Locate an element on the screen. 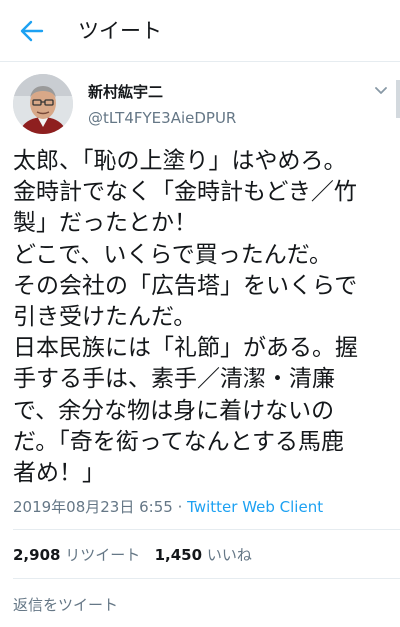 This screenshot has height=627, width=400. arrow-left-icon is located at coordinates (32, 31).